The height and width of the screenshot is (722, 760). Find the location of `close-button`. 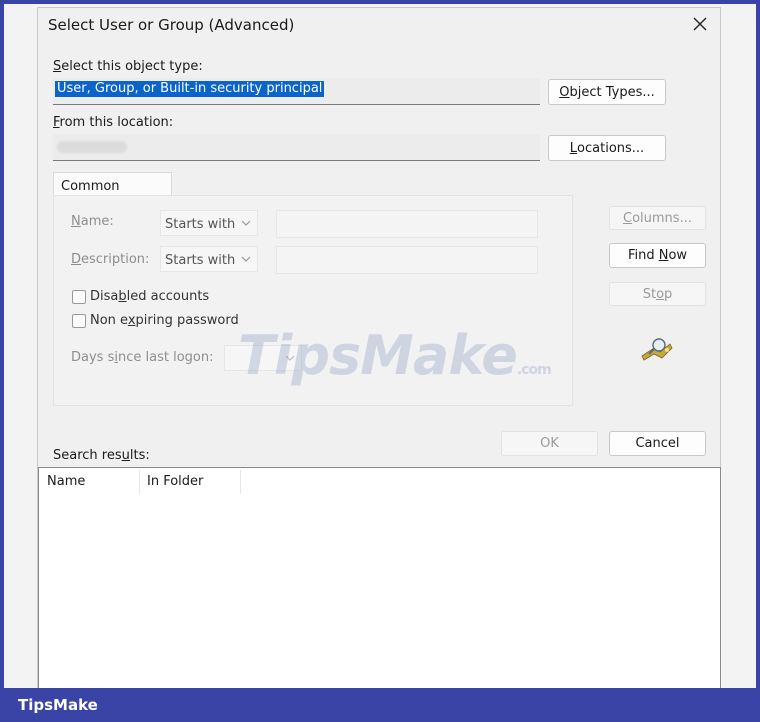

close-button is located at coordinates (700, 24).